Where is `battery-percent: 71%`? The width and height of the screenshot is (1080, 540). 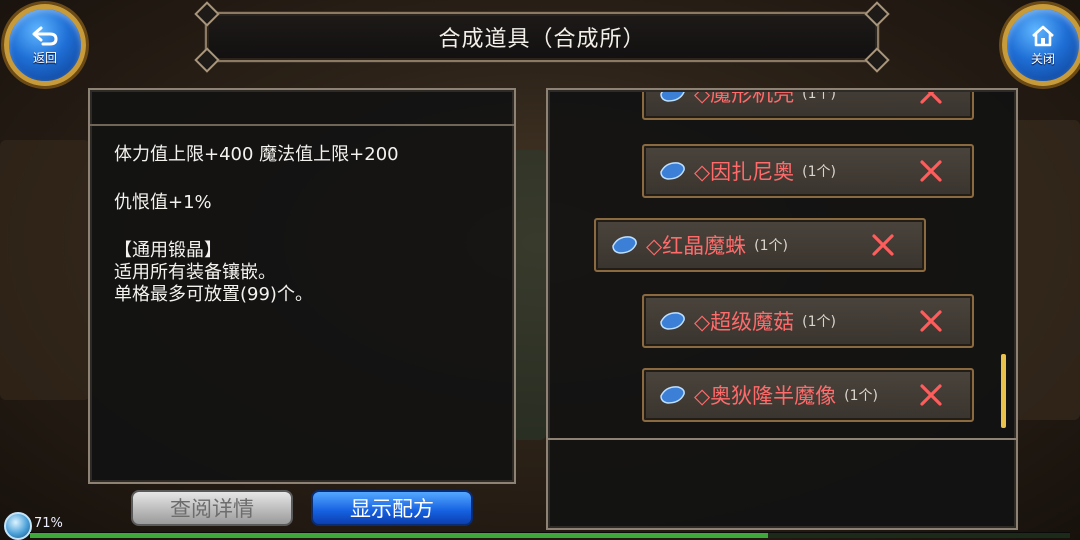 battery-percent: 71% is located at coordinates (48, 523).